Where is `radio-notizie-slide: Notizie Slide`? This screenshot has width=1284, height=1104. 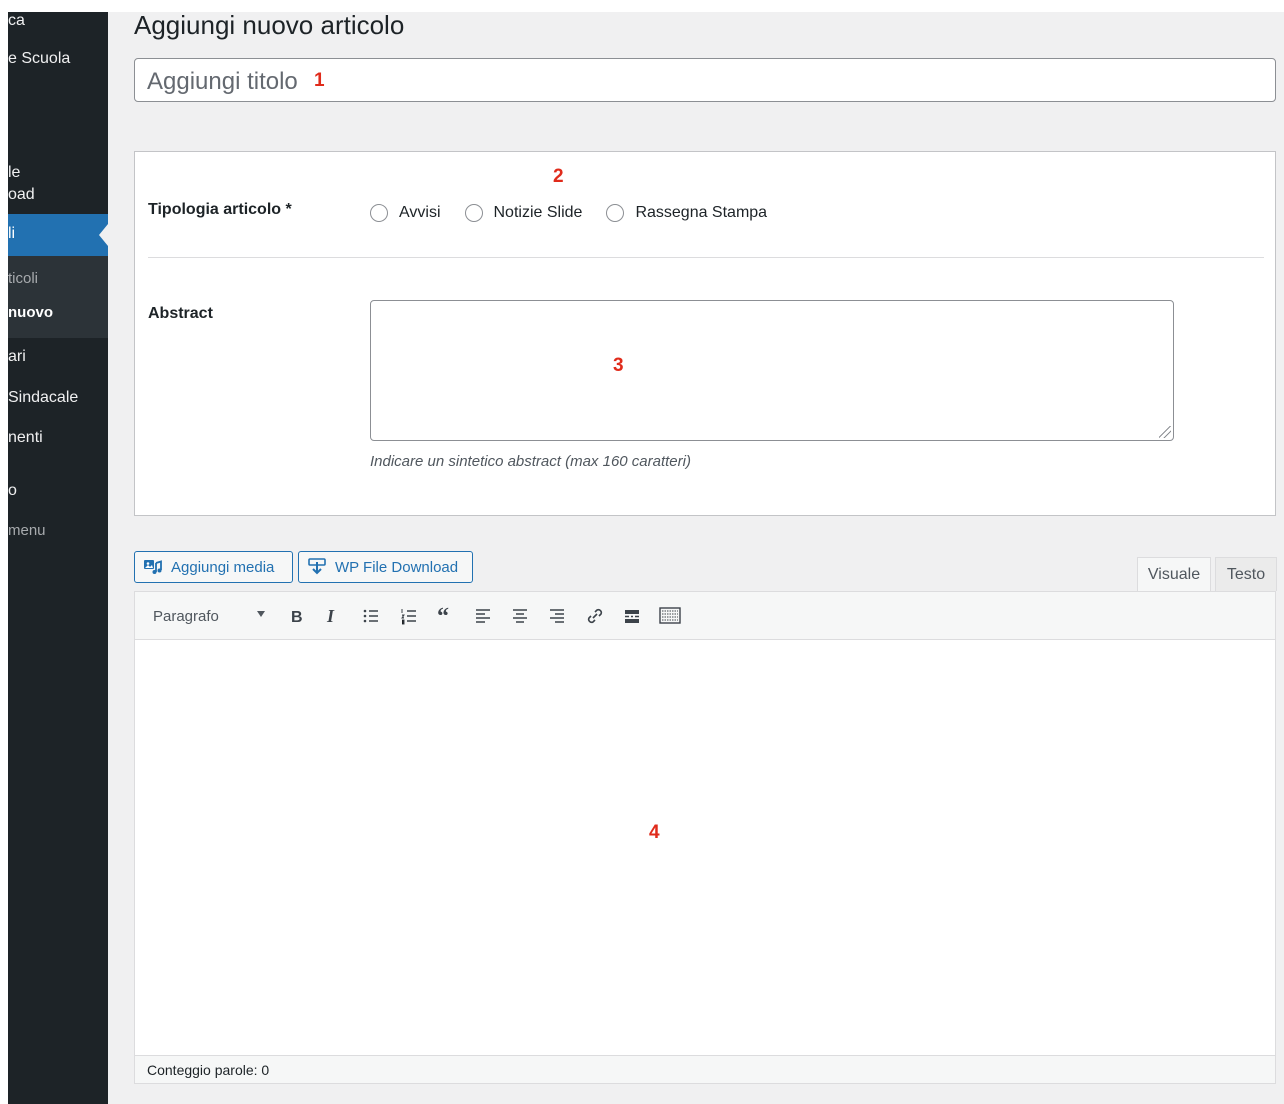 radio-notizie-slide: Notizie Slide is located at coordinates (523, 213).